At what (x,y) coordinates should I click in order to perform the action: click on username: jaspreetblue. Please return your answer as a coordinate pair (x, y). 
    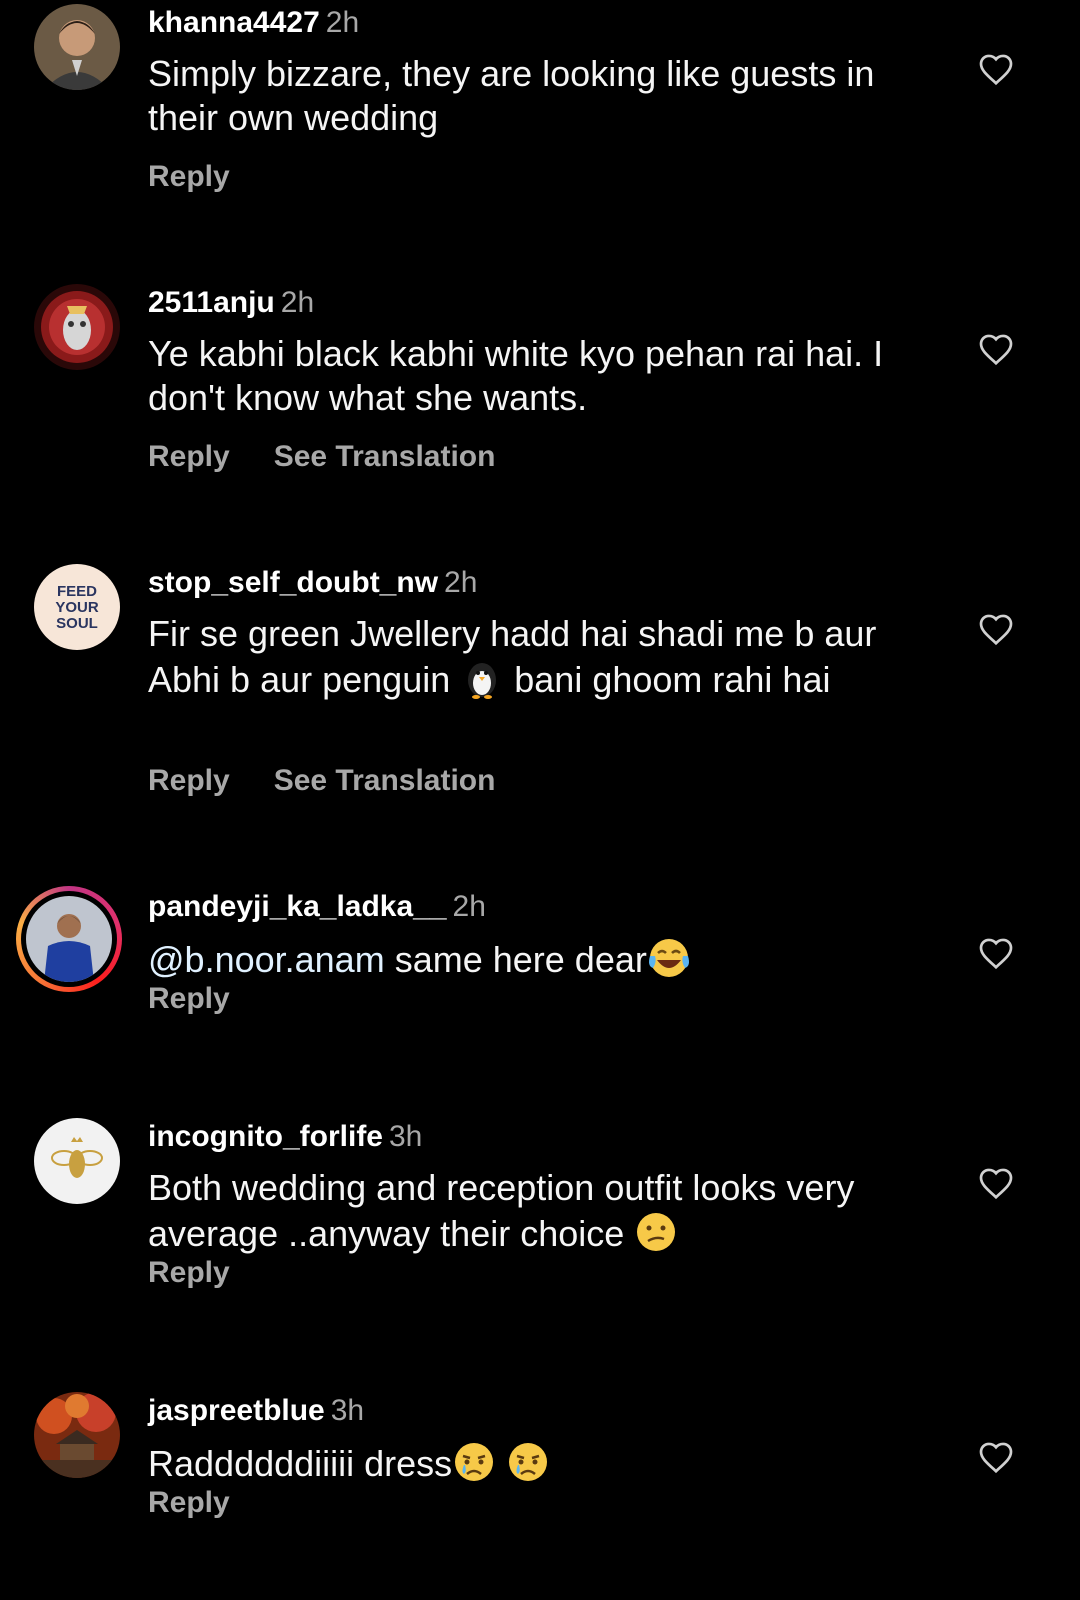
    Looking at the image, I should click on (236, 1410).